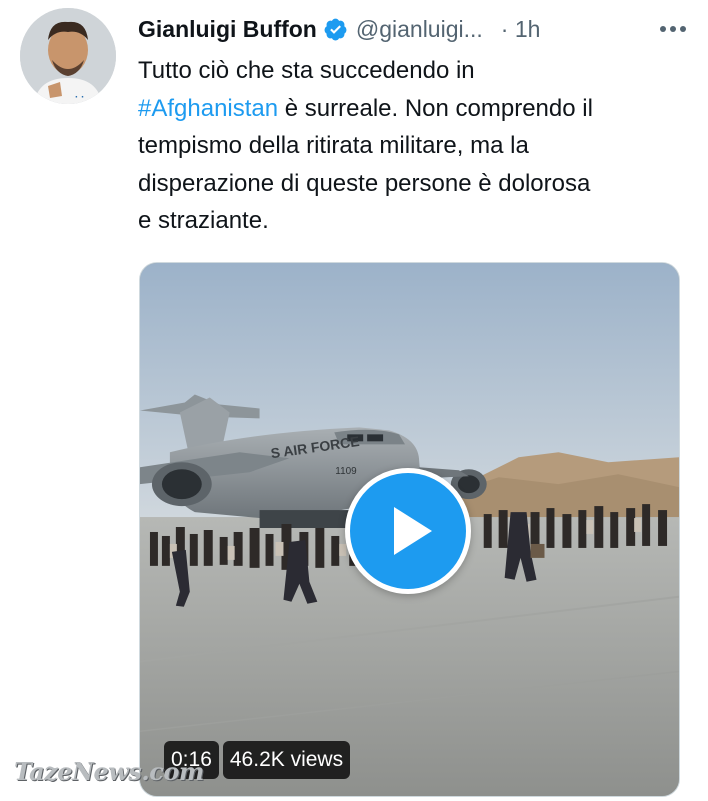 The image size is (708, 801). I want to click on verified-badge-icon, so click(335, 29).